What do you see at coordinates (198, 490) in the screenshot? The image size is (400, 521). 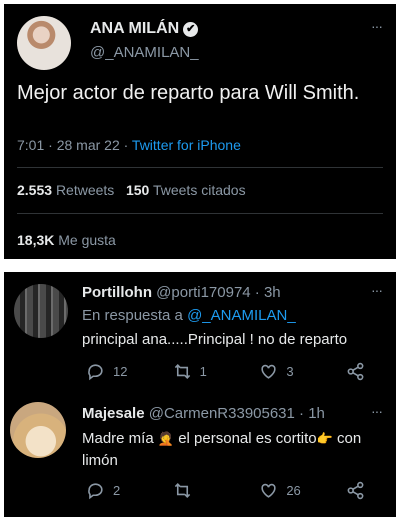 I see `retweet-button` at bounding box center [198, 490].